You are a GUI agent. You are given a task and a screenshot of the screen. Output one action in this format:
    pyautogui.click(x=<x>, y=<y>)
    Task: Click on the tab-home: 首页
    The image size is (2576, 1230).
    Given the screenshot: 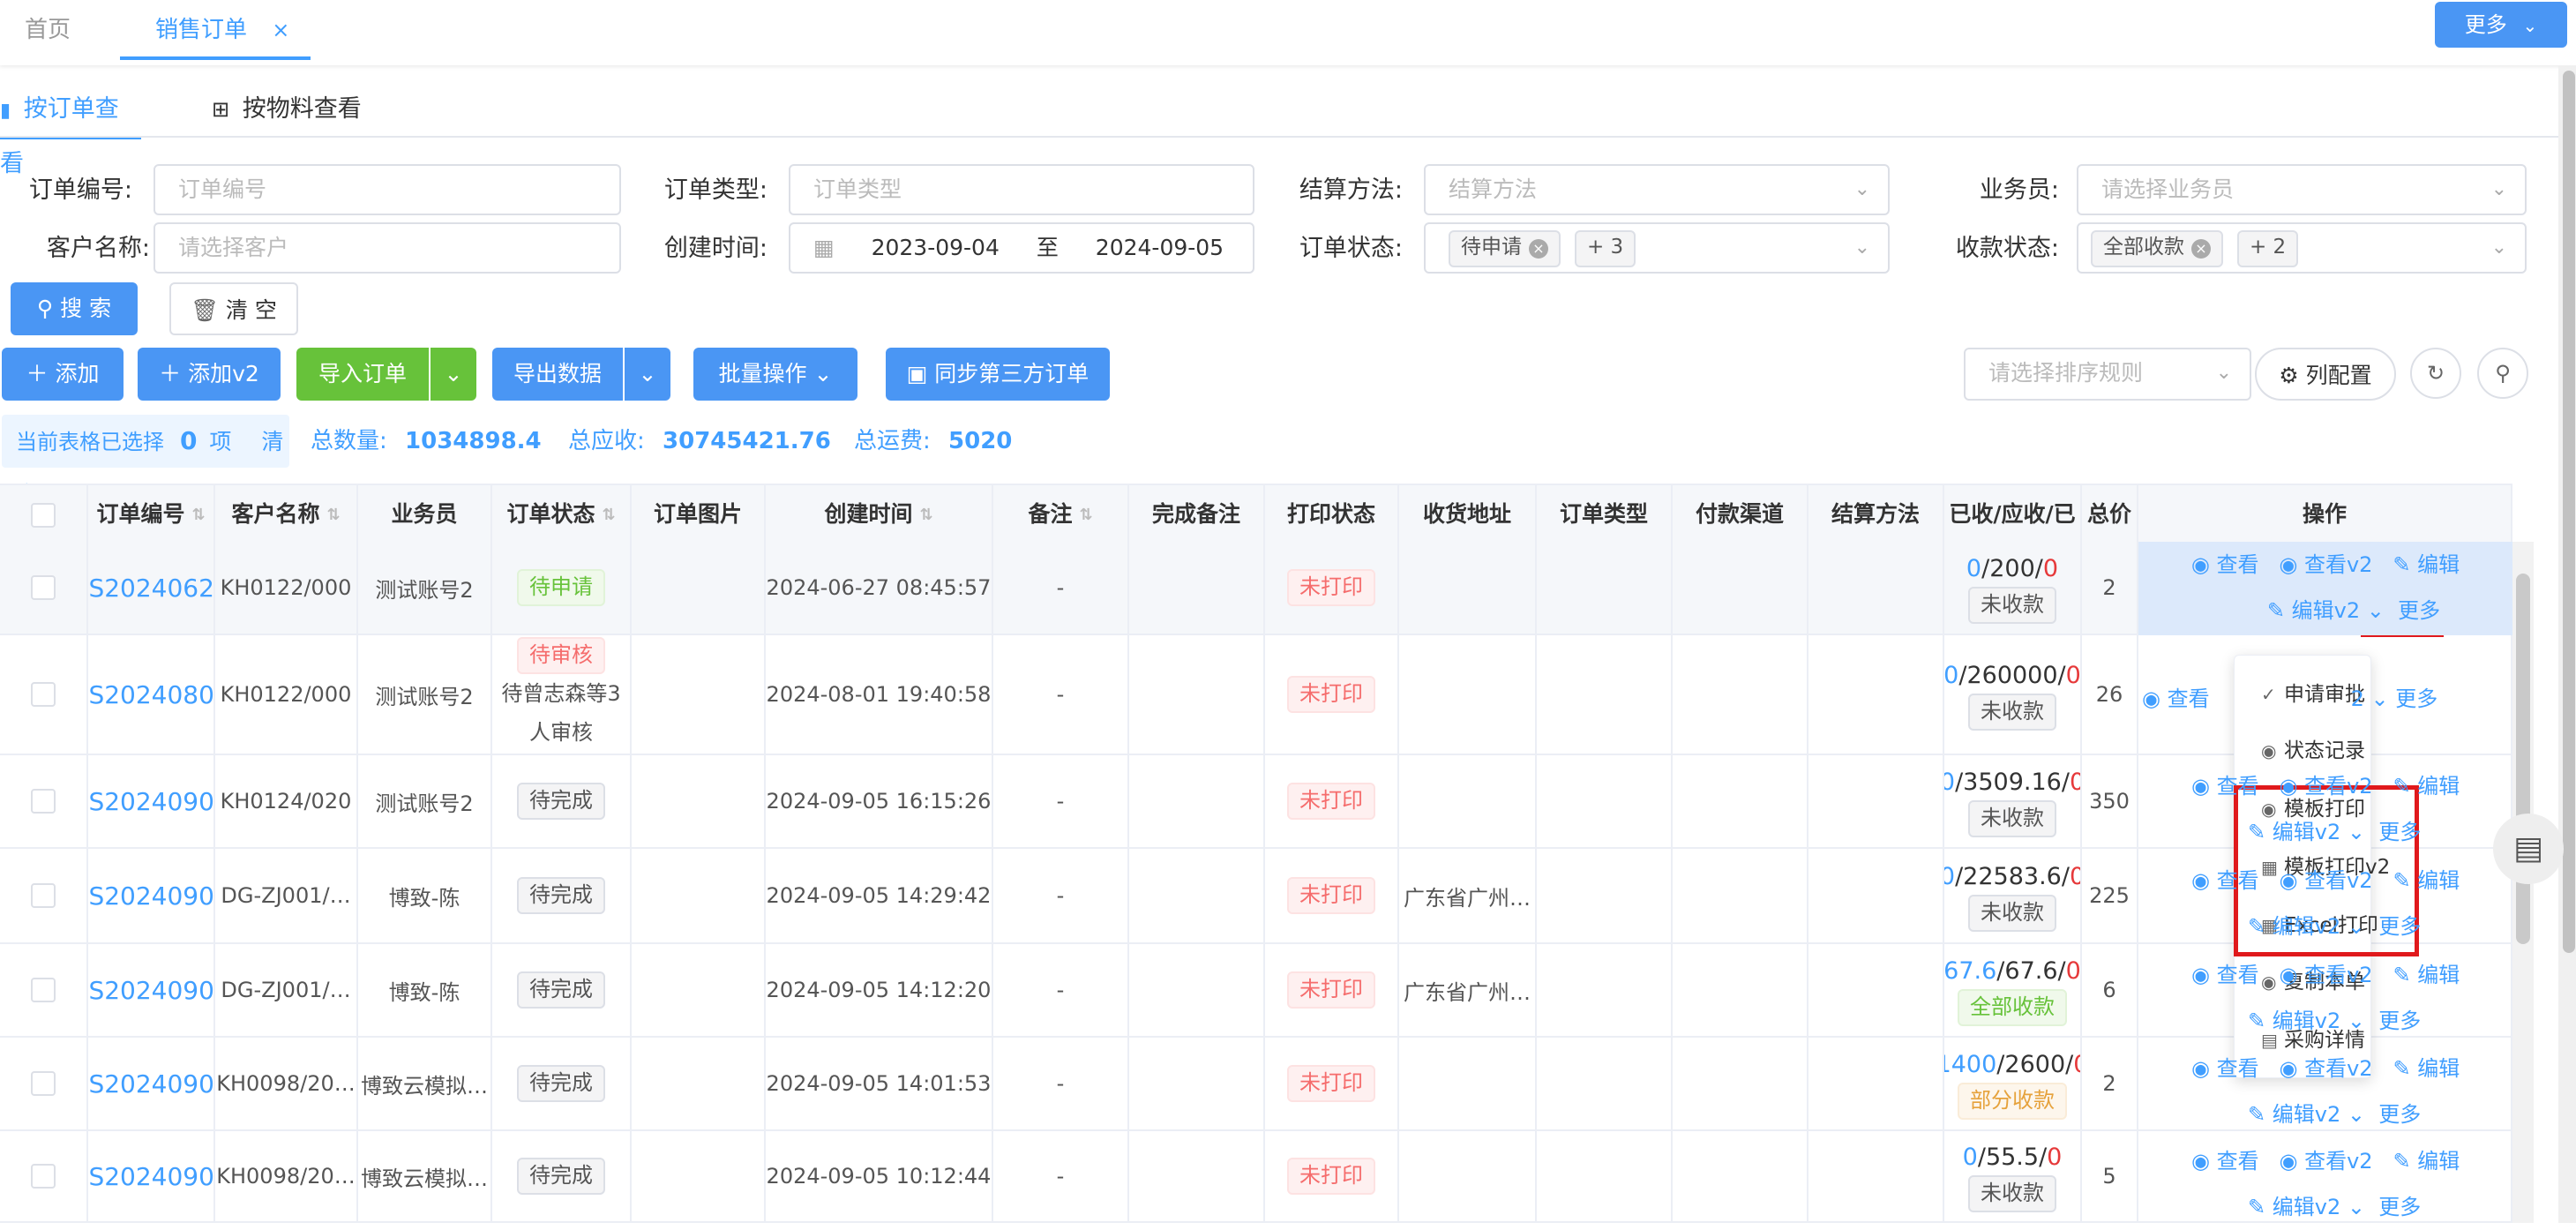 What is the action you would take?
    pyautogui.click(x=48, y=30)
    